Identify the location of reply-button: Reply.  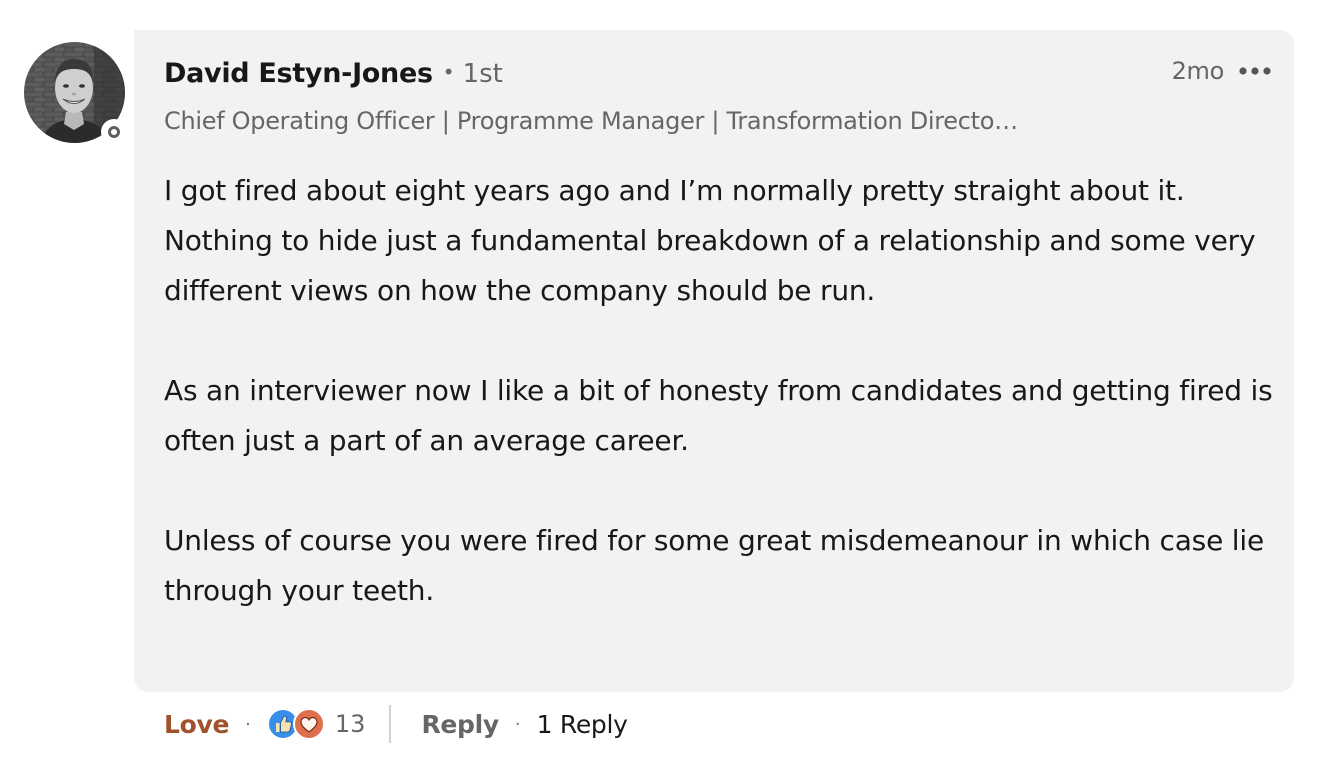
(460, 724).